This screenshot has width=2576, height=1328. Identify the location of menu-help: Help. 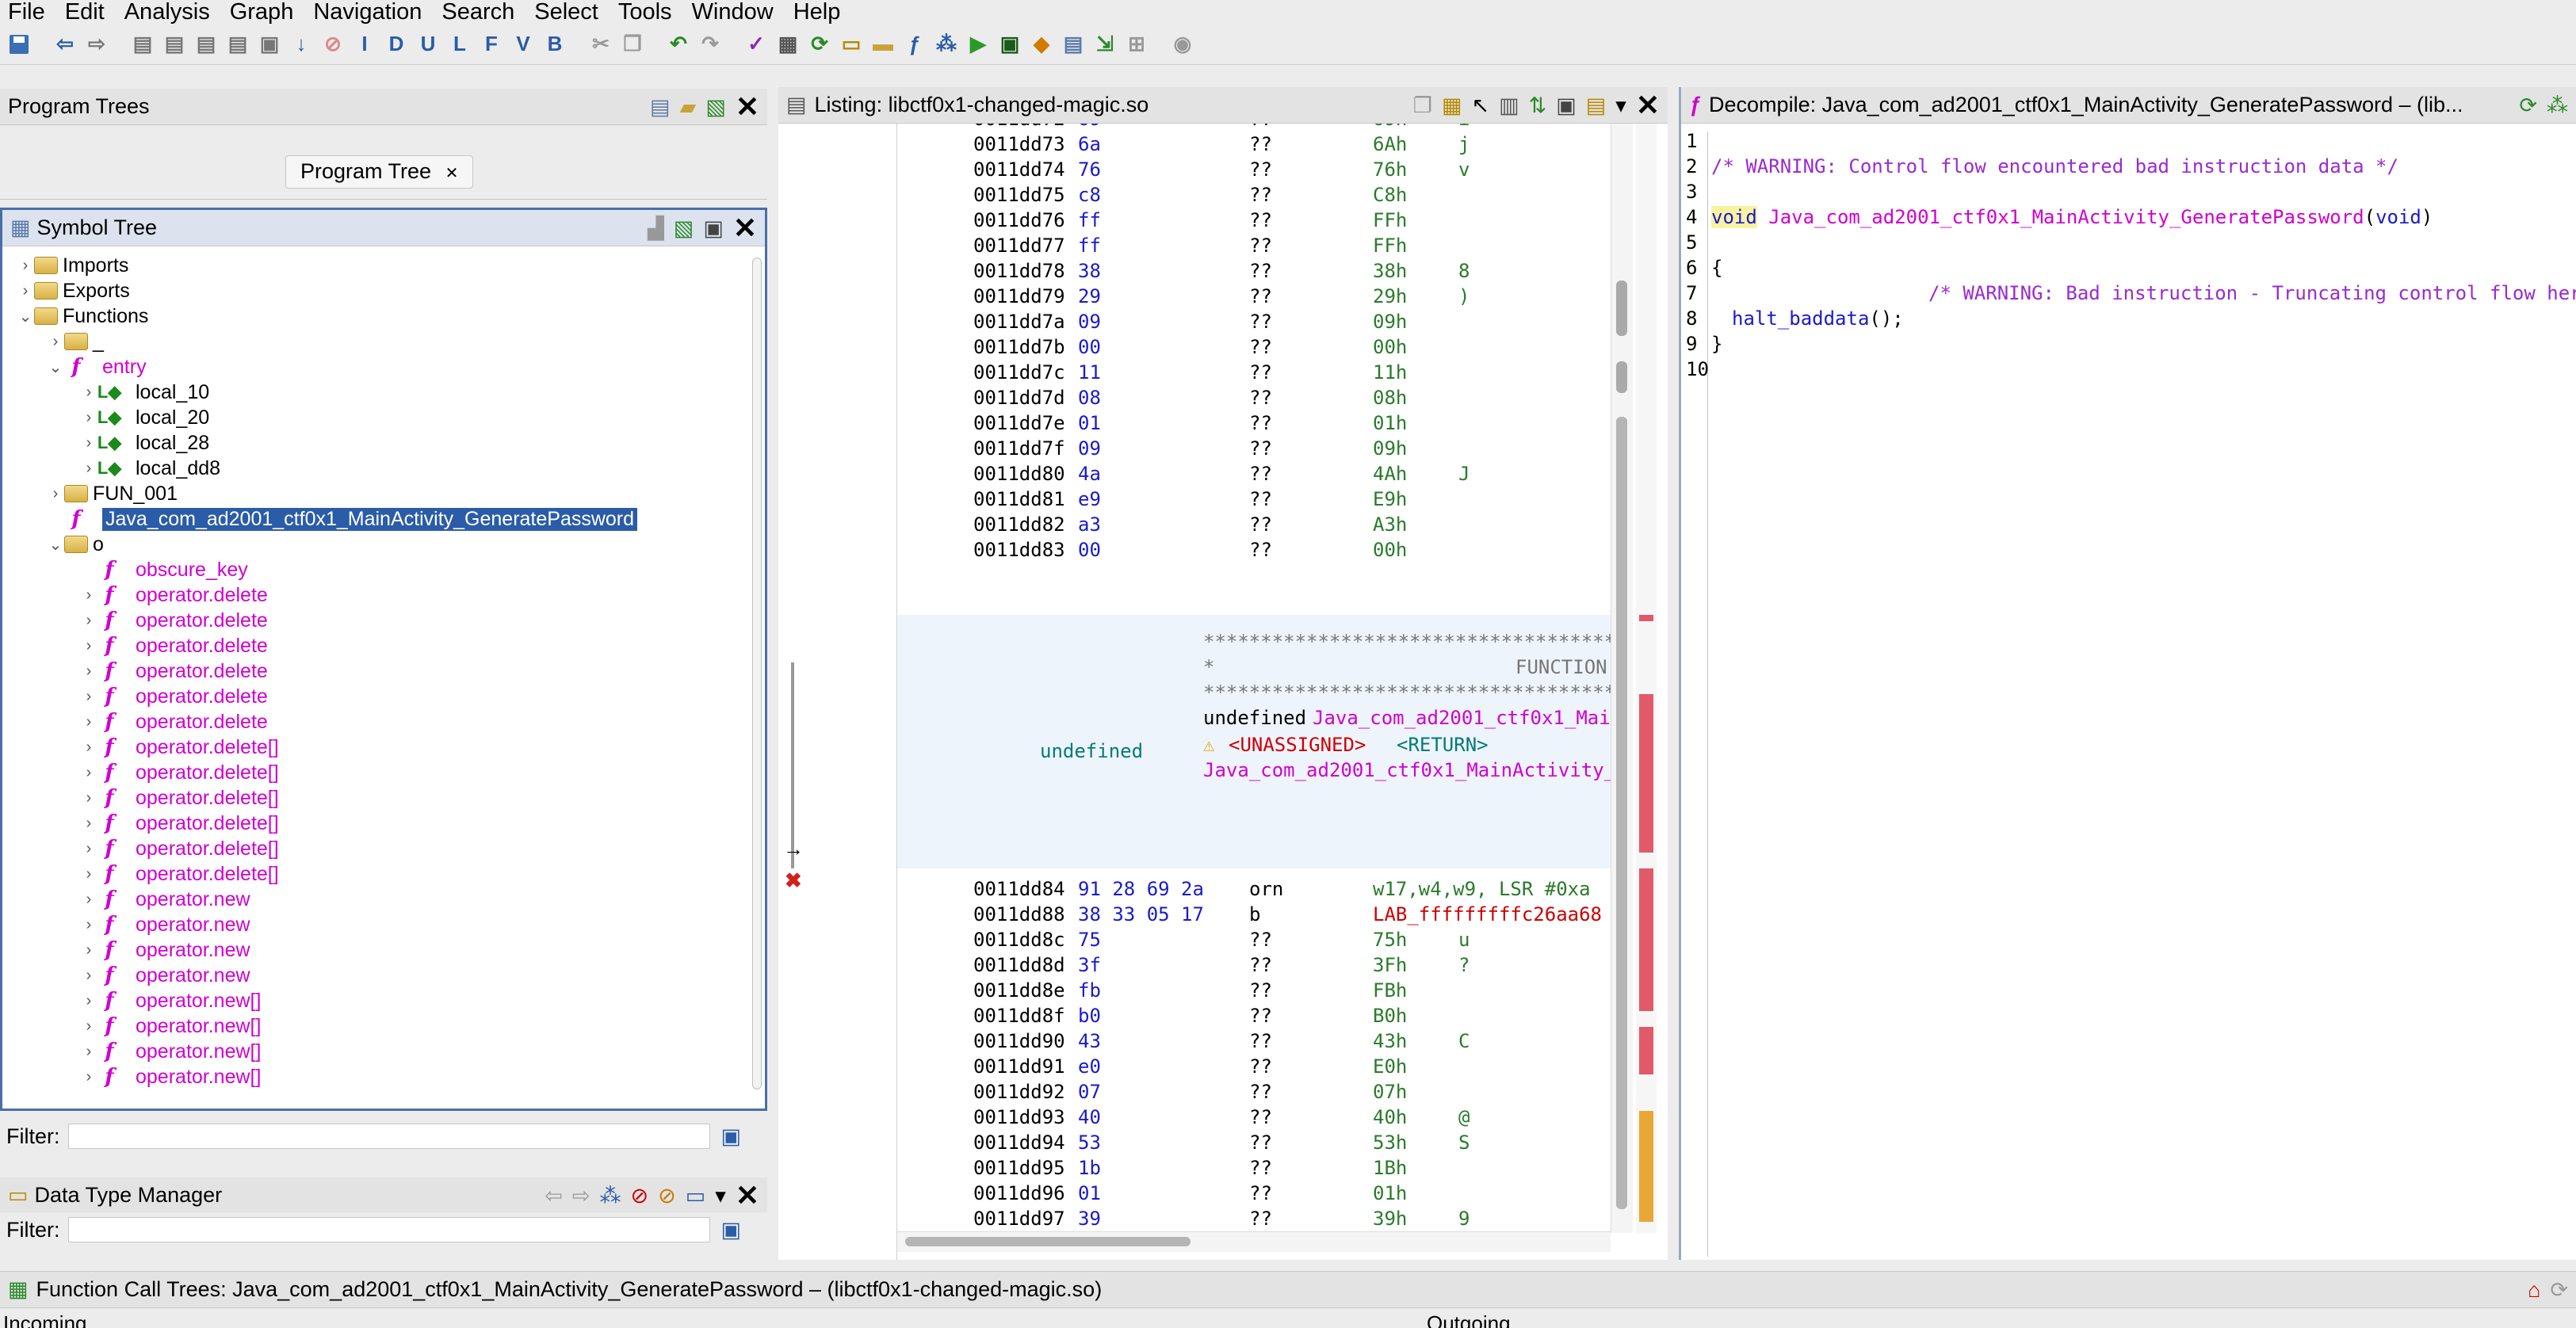
(819, 12).